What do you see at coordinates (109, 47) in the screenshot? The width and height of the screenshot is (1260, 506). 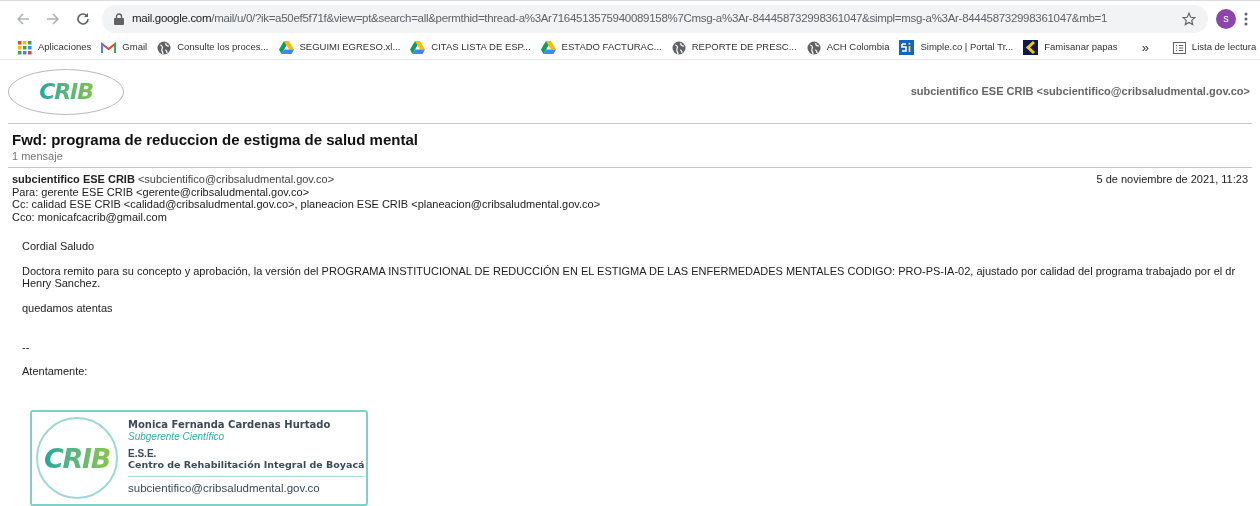 I see `mail-m-icon` at bounding box center [109, 47].